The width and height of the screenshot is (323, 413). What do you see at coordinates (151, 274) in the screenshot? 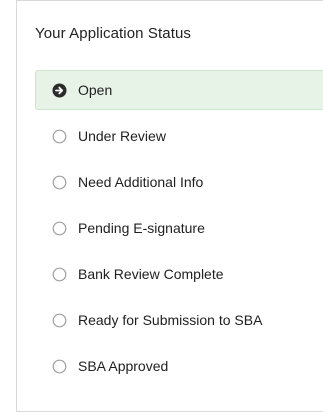
I see `status-step-label: Bank Review Complete` at bounding box center [151, 274].